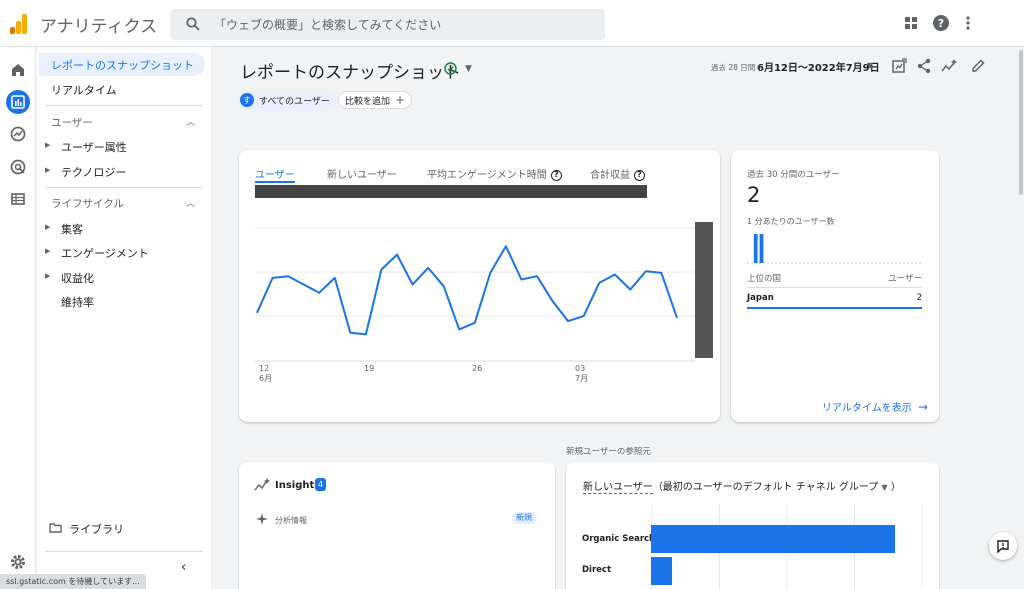  I want to click on bar-organic-search, so click(773, 539).